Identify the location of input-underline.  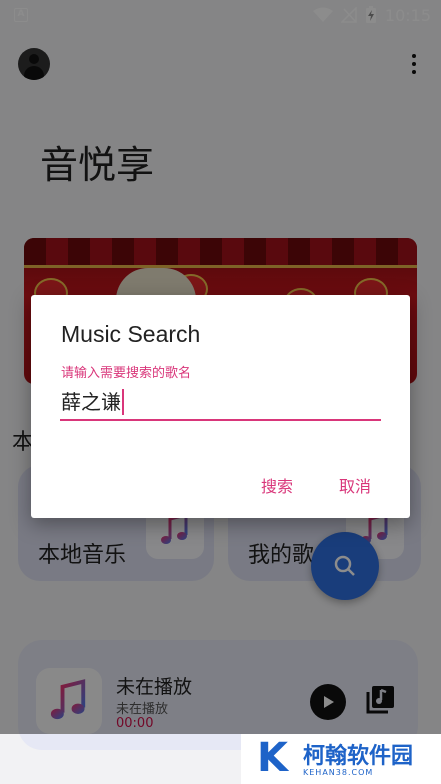
(220, 420).